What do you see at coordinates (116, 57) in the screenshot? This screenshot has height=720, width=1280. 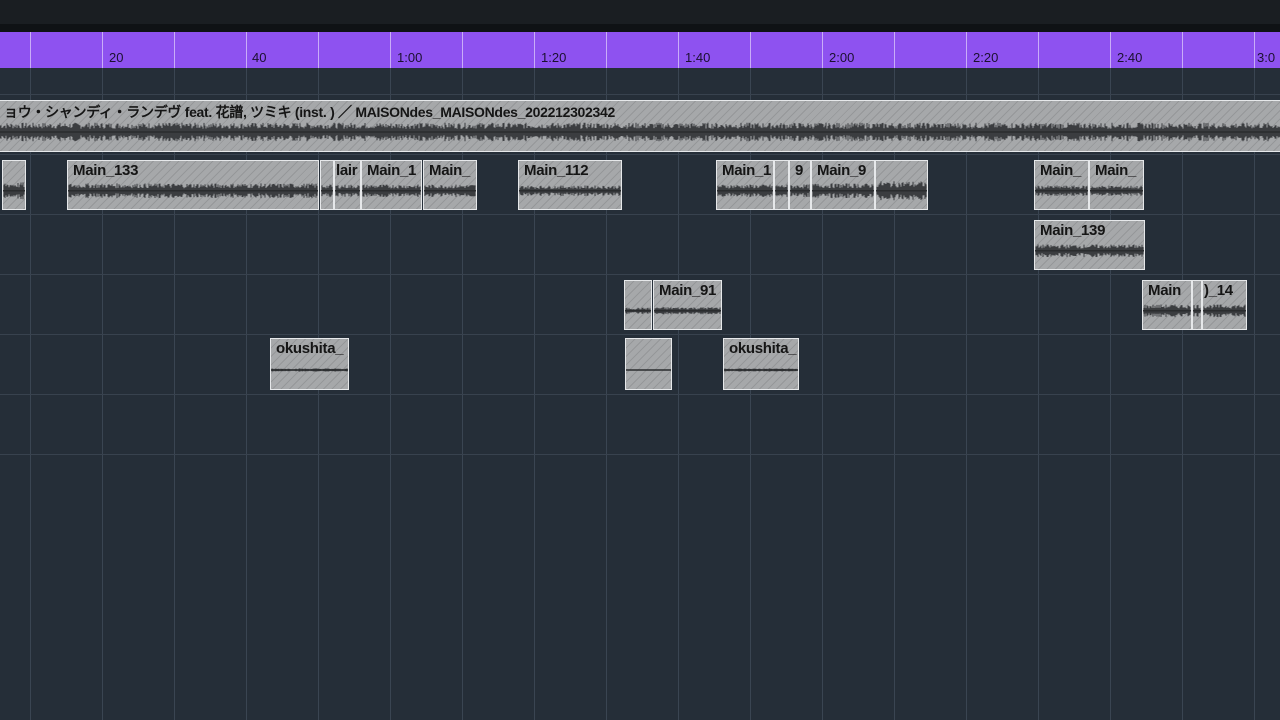 I see `ruler-label: 20` at bounding box center [116, 57].